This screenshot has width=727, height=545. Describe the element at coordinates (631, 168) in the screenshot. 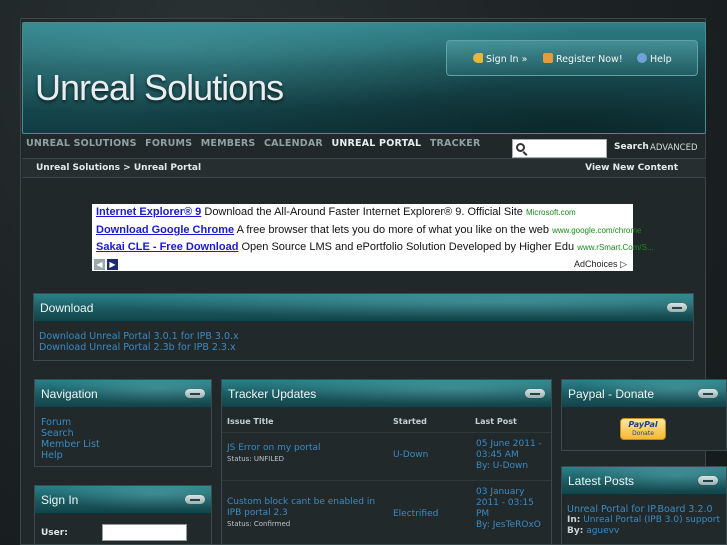

I see `view-new-content-link: View New Content` at that location.